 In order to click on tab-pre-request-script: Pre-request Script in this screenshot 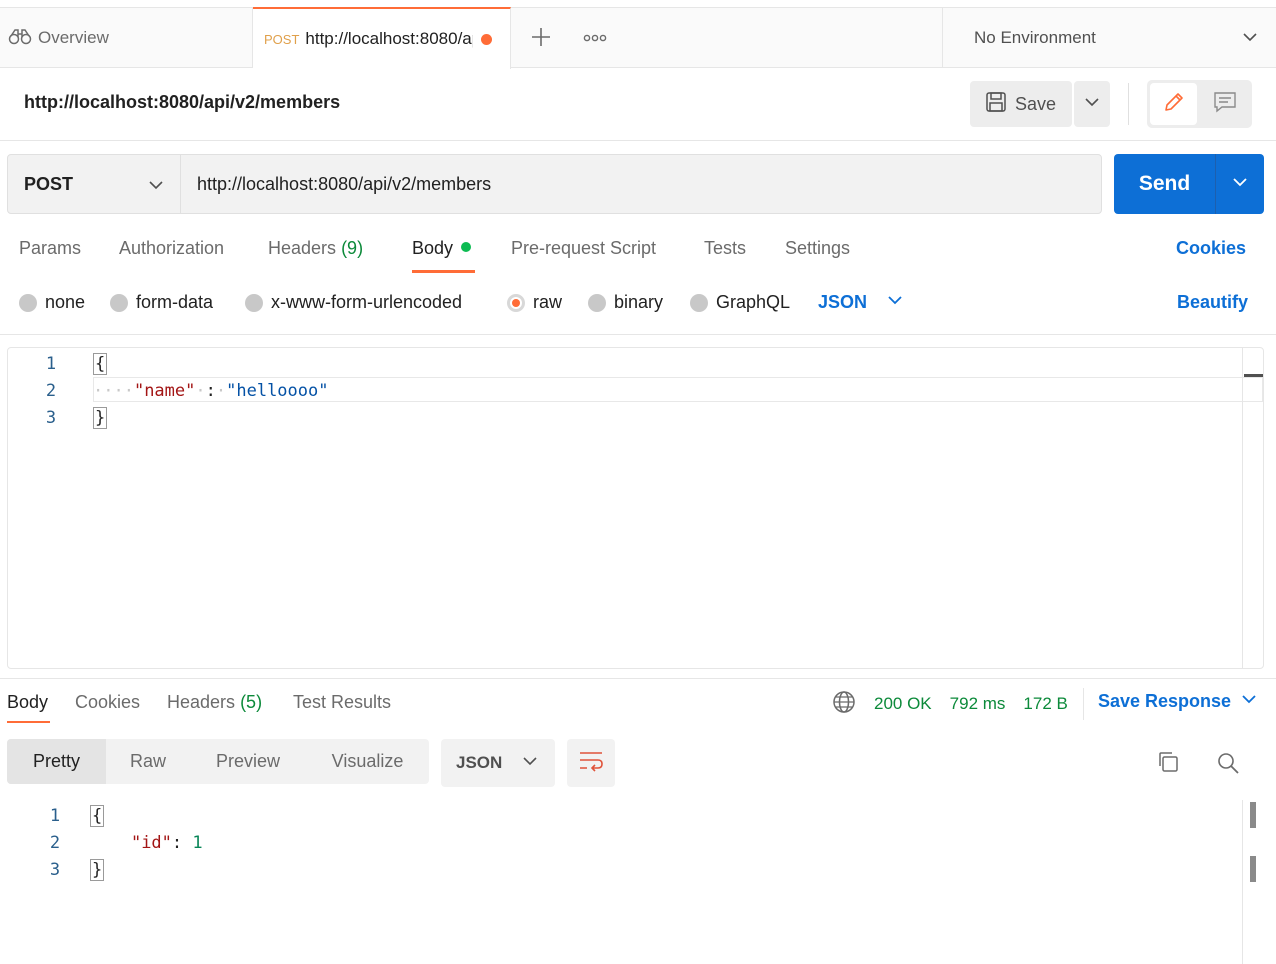, I will do `click(583, 248)`.